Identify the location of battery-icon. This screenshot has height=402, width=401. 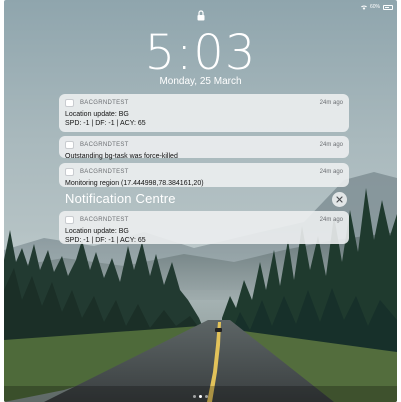
(388, 7).